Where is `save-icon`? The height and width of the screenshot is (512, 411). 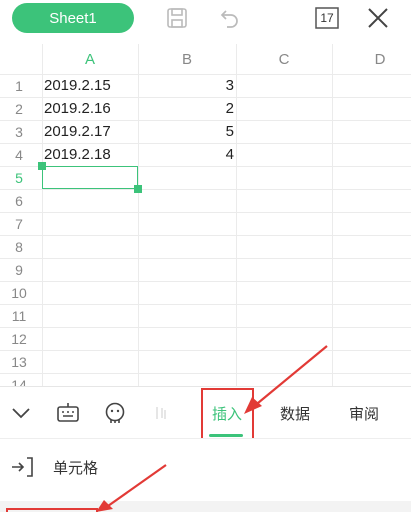 save-icon is located at coordinates (177, 18).